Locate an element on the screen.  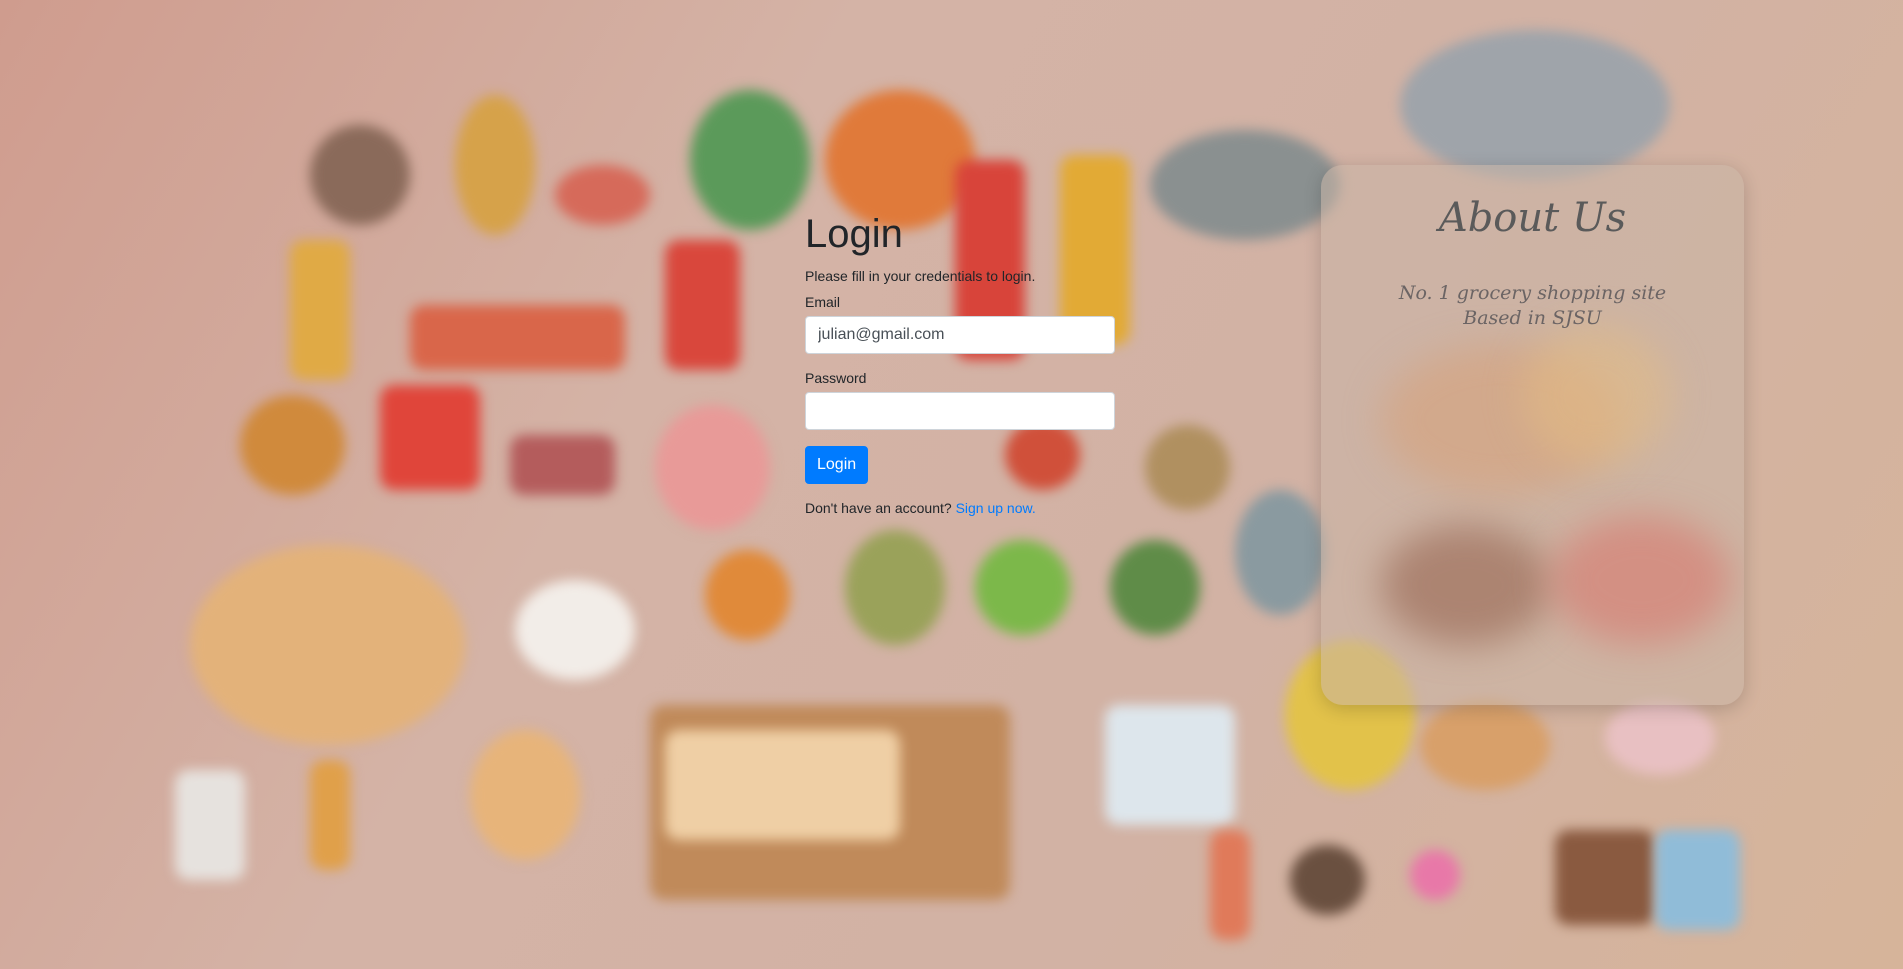
email-label: Email is located at coordinates (823, 302).